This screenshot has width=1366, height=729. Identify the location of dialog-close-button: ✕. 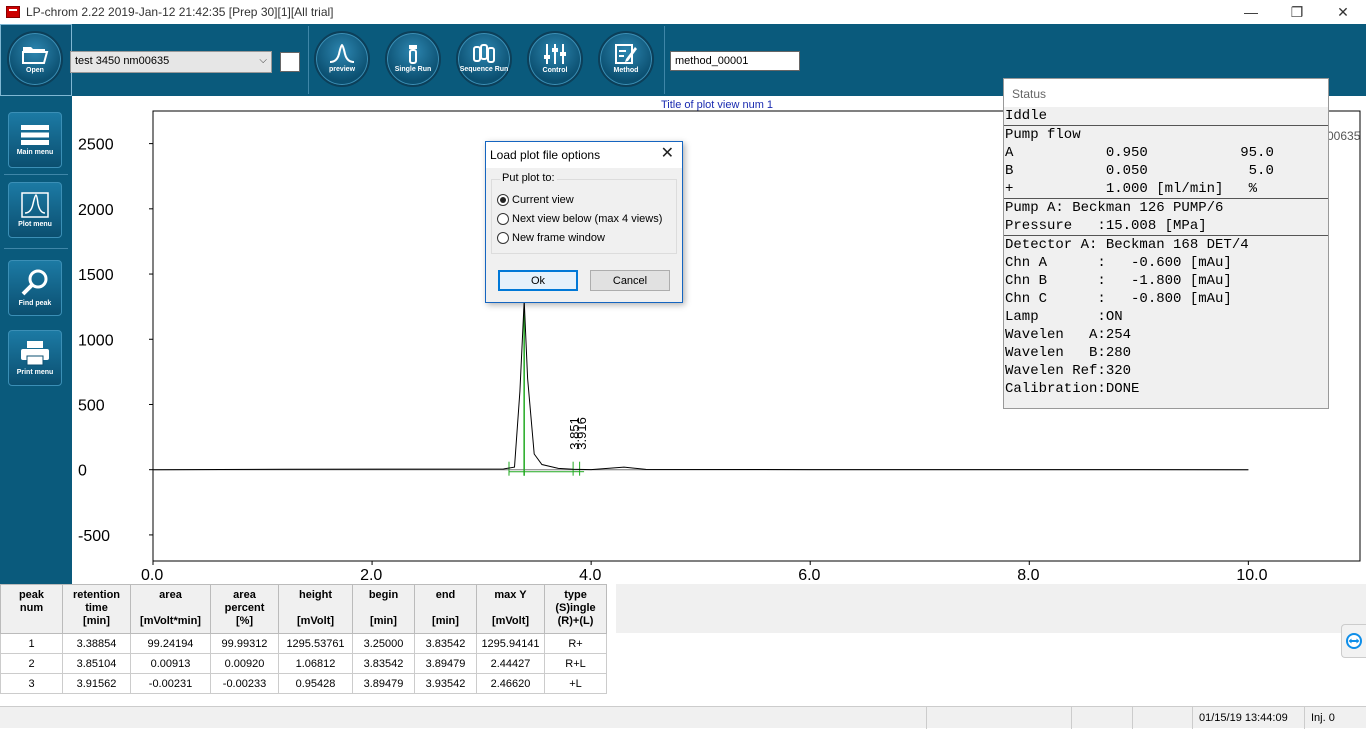
(667, 154).